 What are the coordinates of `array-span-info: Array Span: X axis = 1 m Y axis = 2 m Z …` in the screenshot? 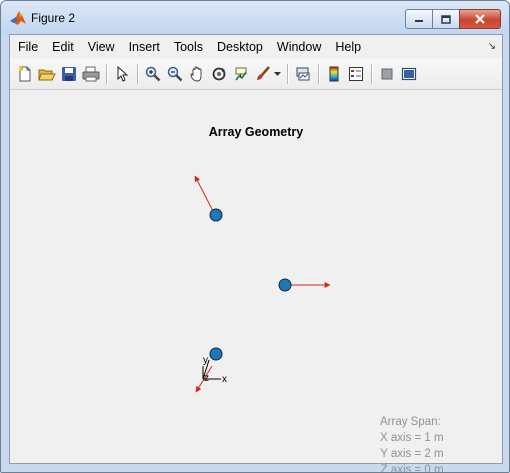 It's located at (412, 443).